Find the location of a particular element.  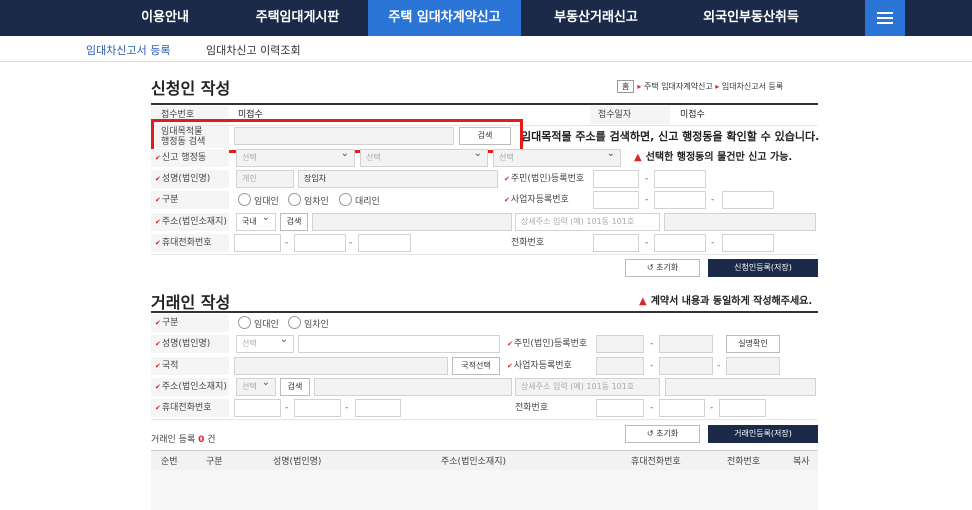

address-search-button: 검색 is located at coordinates (294, 222).